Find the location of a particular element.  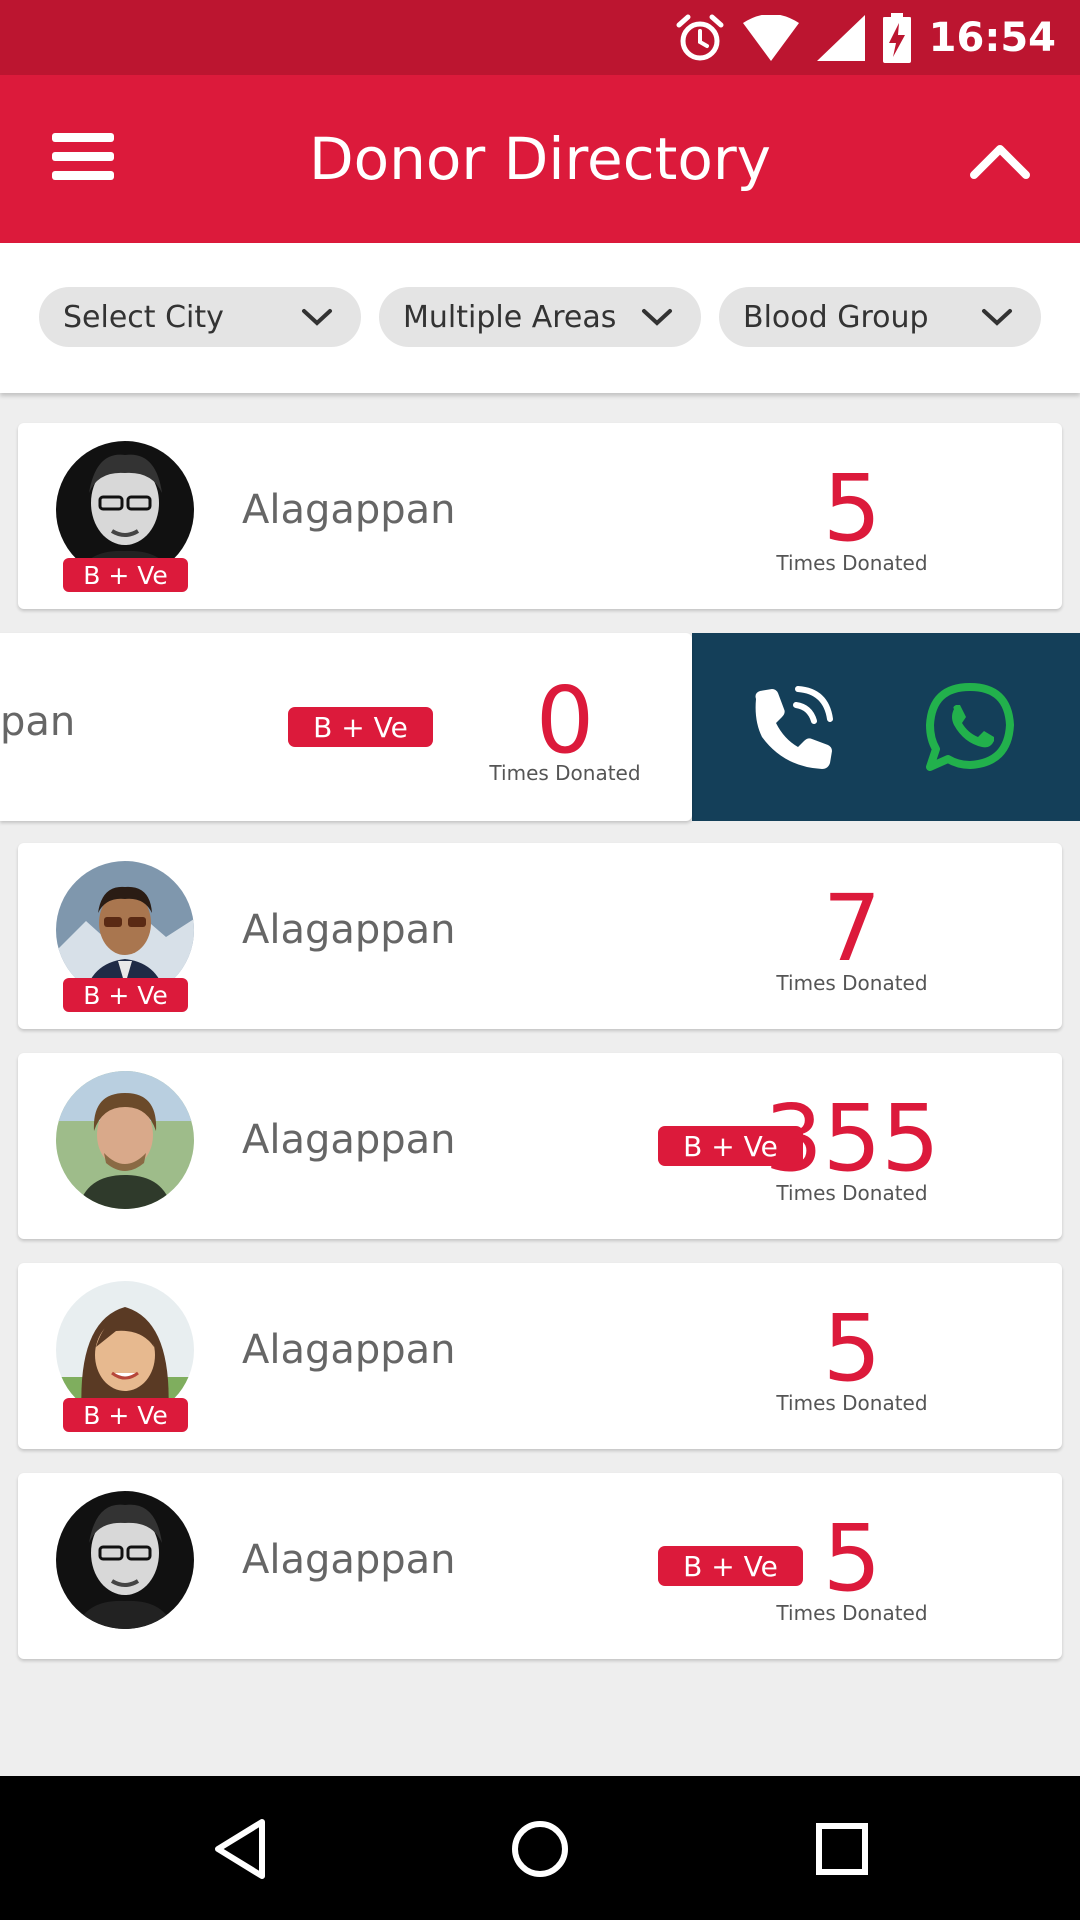

app-bar: Donor Directory is located at coordinates (540, 159).